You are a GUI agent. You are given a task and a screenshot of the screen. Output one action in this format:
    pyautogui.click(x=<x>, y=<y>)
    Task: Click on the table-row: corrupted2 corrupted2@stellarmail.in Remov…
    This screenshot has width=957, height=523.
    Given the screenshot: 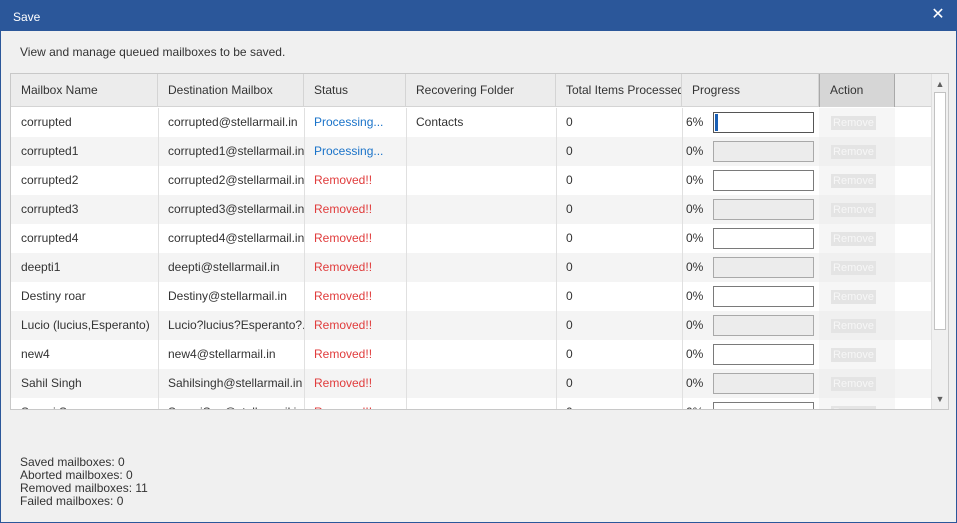 What is the action you would take?
    pyautogui.click(x=471, y=180)
    